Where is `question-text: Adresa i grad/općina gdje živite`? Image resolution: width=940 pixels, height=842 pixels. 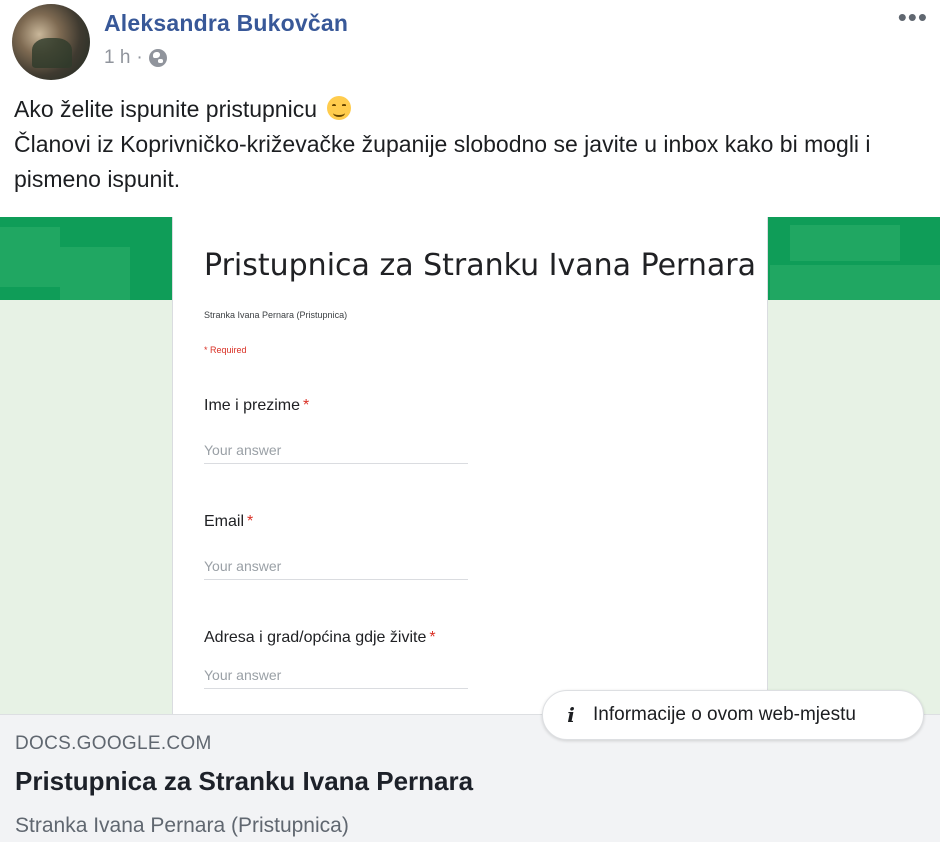 question-text: Adresa i grad/općina gdje živite is located at coordinates (315, 637).